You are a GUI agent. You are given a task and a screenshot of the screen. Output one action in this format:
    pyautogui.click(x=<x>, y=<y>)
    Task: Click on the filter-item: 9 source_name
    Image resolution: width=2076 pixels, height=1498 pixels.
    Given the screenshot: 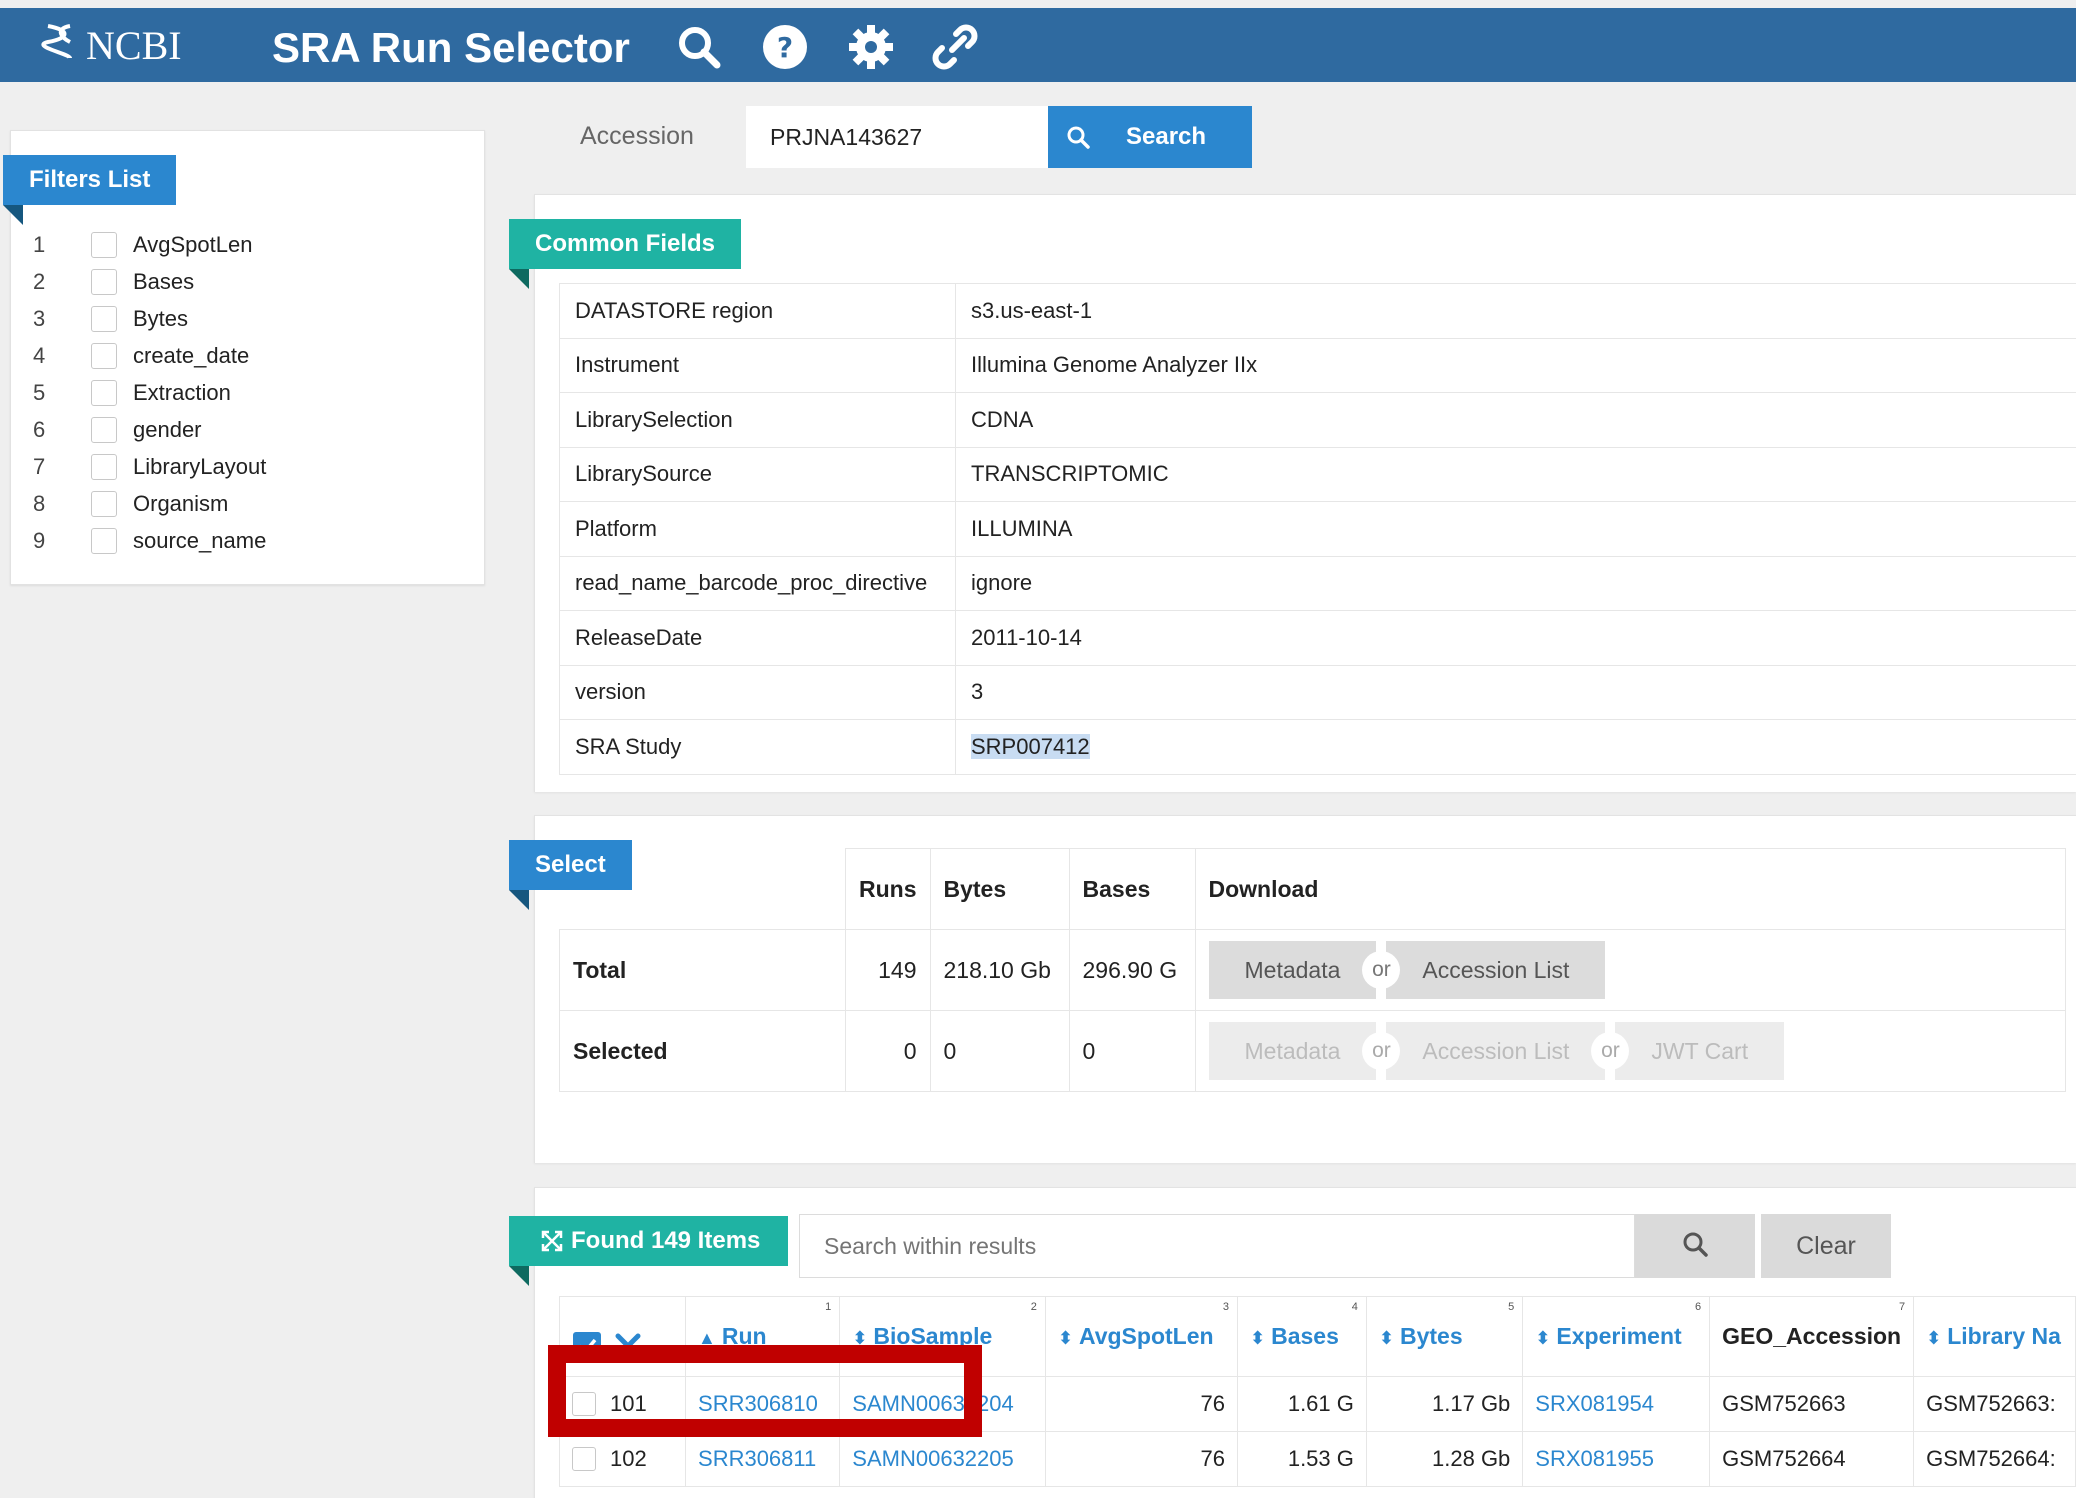 What is the action you would take?
    pyautogui.click(x=149, y=540)
    